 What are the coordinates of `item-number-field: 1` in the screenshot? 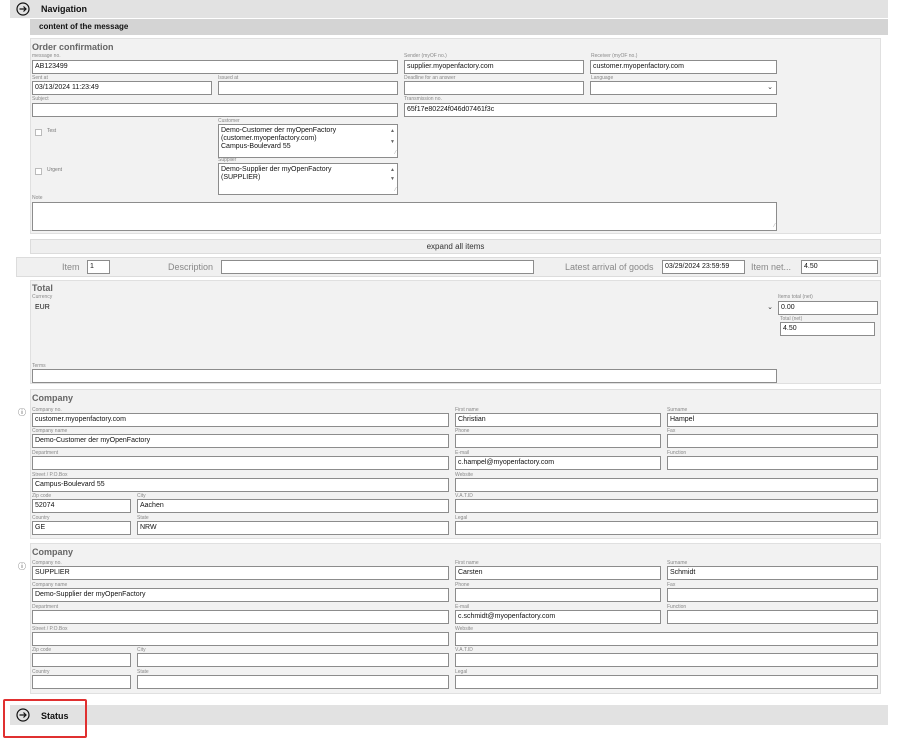 It's located at (98, 267).